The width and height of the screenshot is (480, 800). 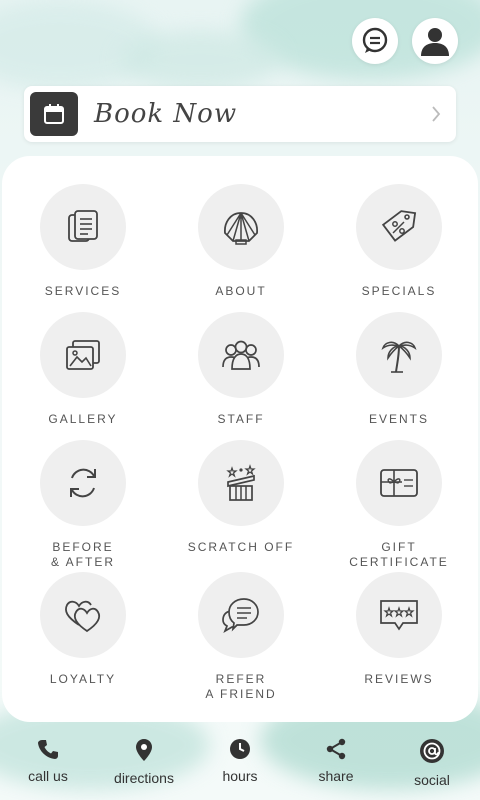 What do you see at coordinates (399, 615) in the screenshot?
I see `rating-stars-icon` at bounding box center [399, 615].